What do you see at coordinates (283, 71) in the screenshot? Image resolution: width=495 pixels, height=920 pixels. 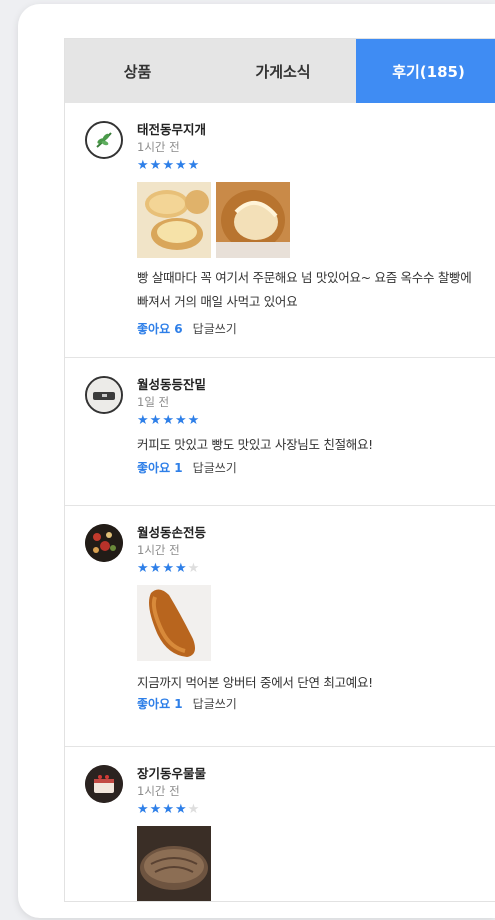 I see `tab-store-news: 가게소식` at bounding box center [283, 71].